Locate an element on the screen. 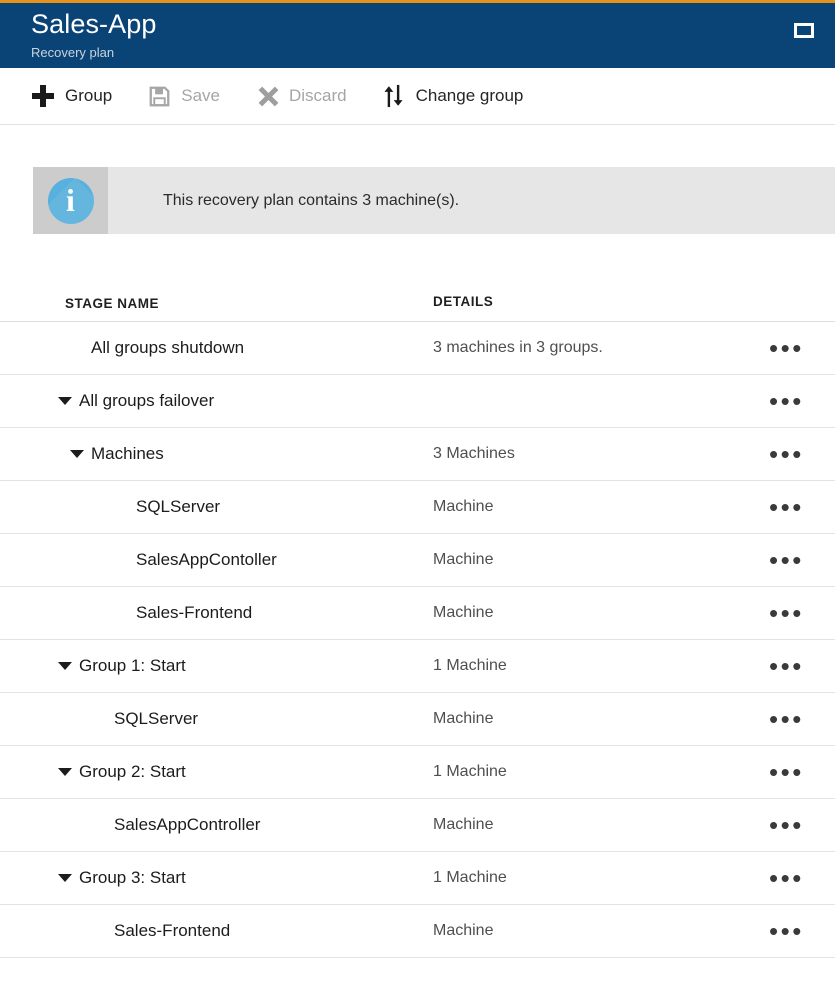  table-header-row: STAGE NAME DETAILS is located at coordinates (417, 300).